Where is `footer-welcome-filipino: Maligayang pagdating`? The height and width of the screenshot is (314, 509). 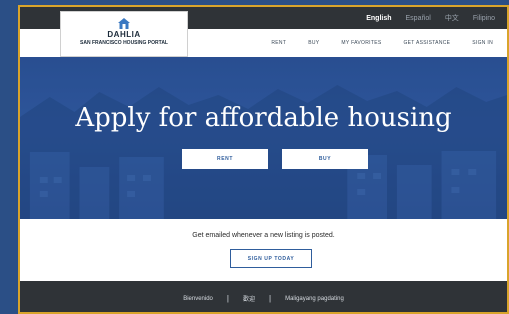
footer-welcome-filipino: Maligayang pagdating is located at coordinates (314, 299).